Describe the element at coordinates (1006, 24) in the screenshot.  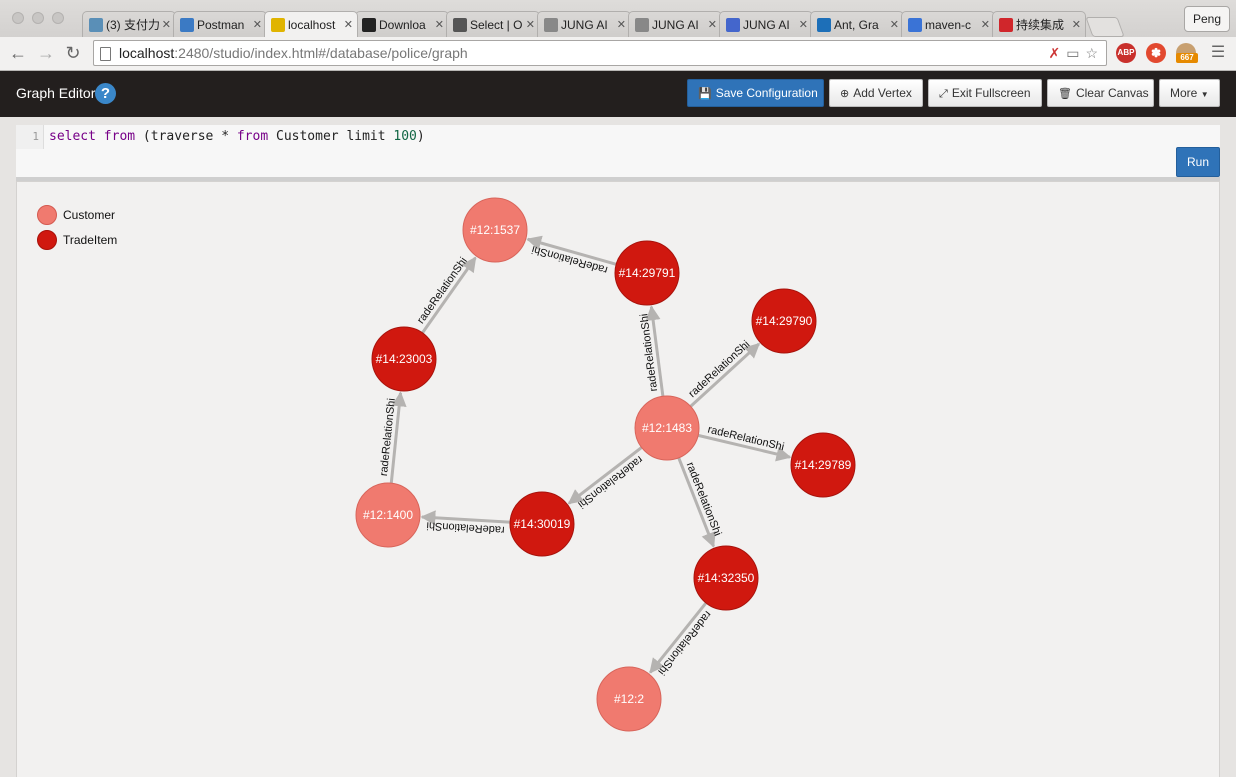
I see `c-icon` at that location.